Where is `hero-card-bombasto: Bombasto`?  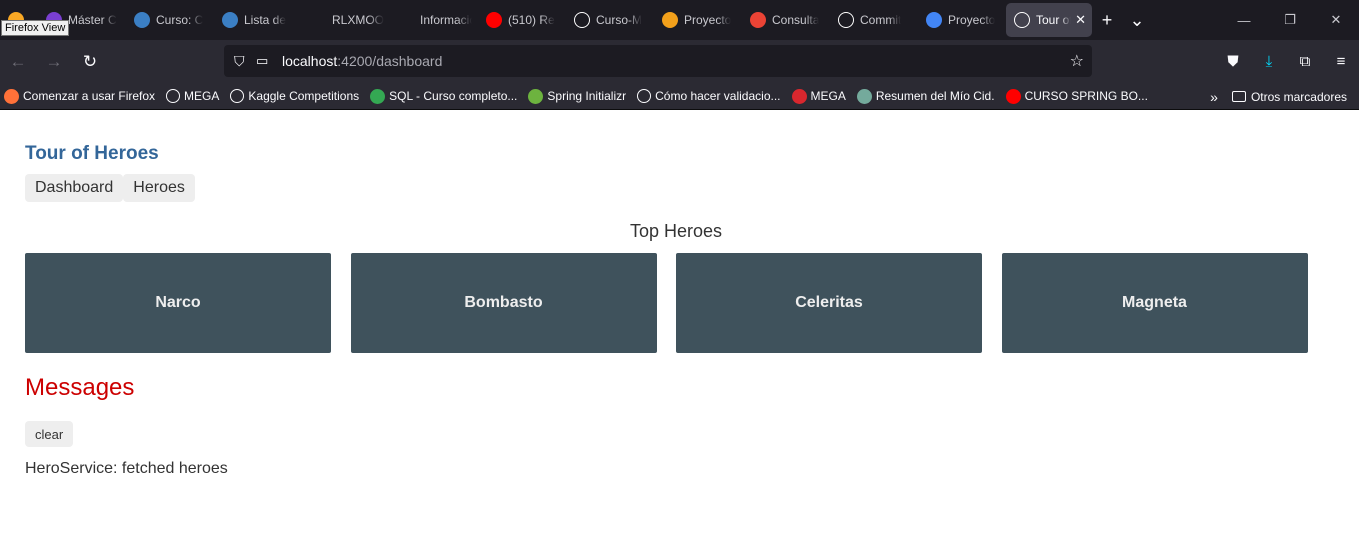
hero-card-bombasto: Bombasto is located at coordinates (503, 303).